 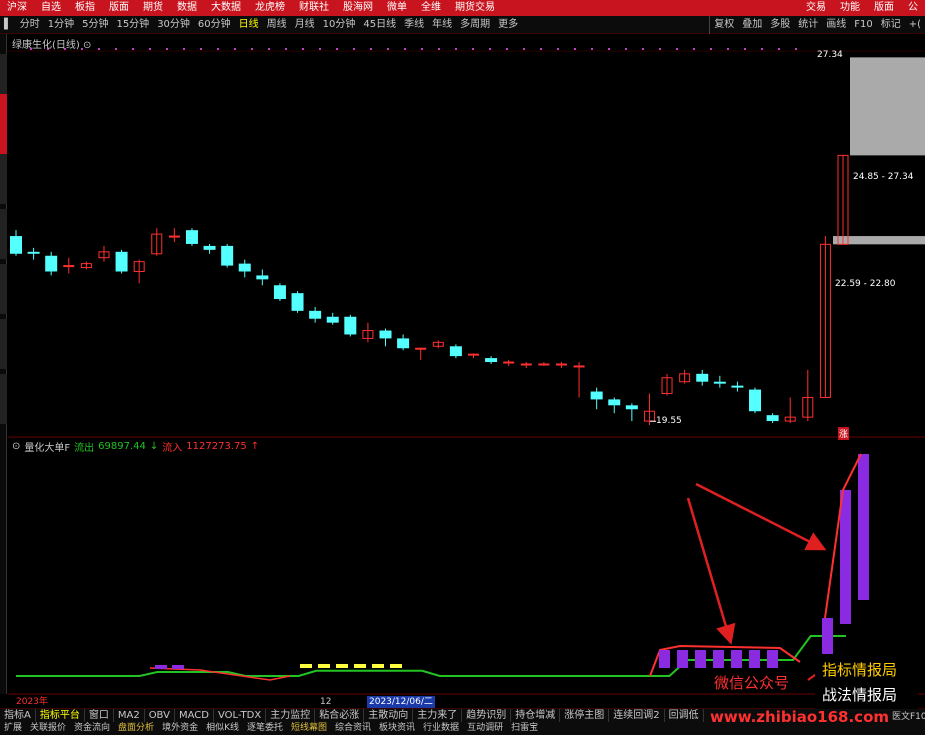 What do you see at coordinates (309, 728) in the screenshot?
I see `info-tab: 短线幕图` at bounding box center [309, 728].